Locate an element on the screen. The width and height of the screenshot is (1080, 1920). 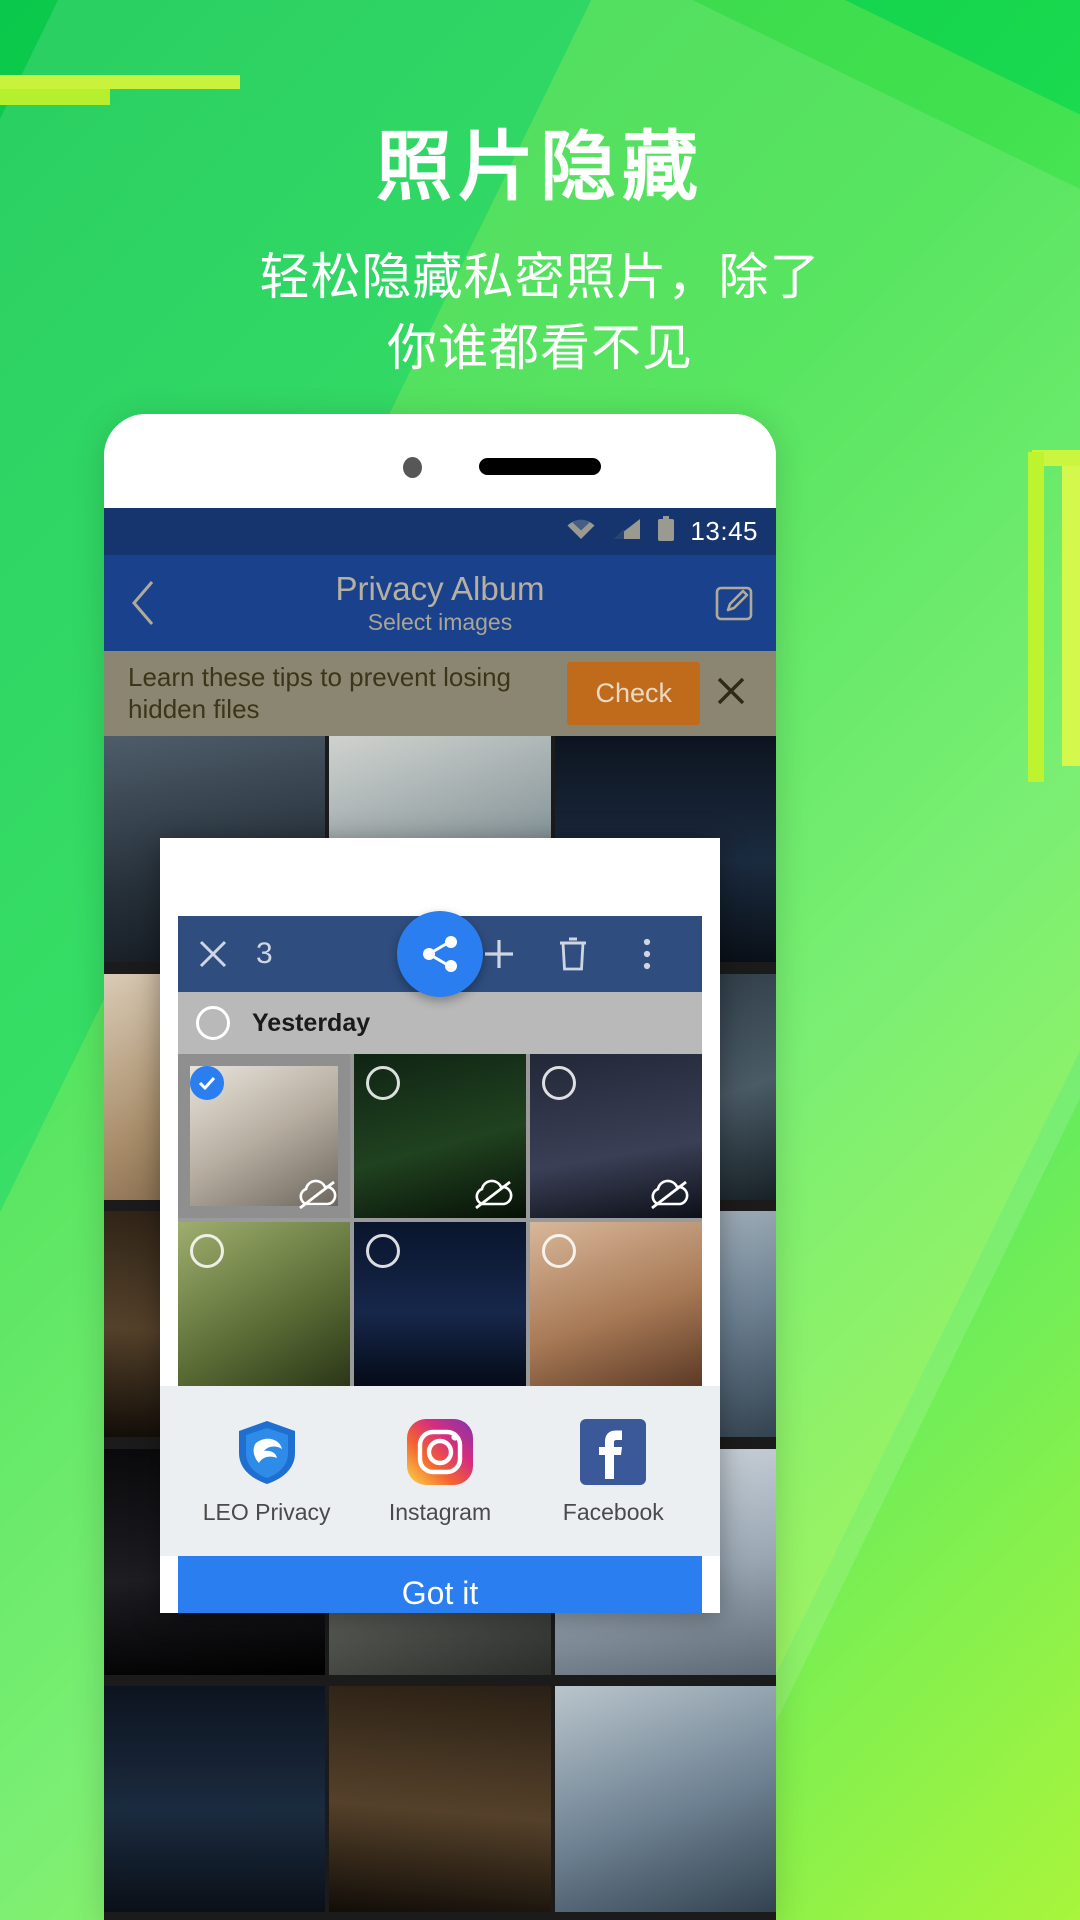
date-group-header: Yesterday is located at coordinates (440, 1023).